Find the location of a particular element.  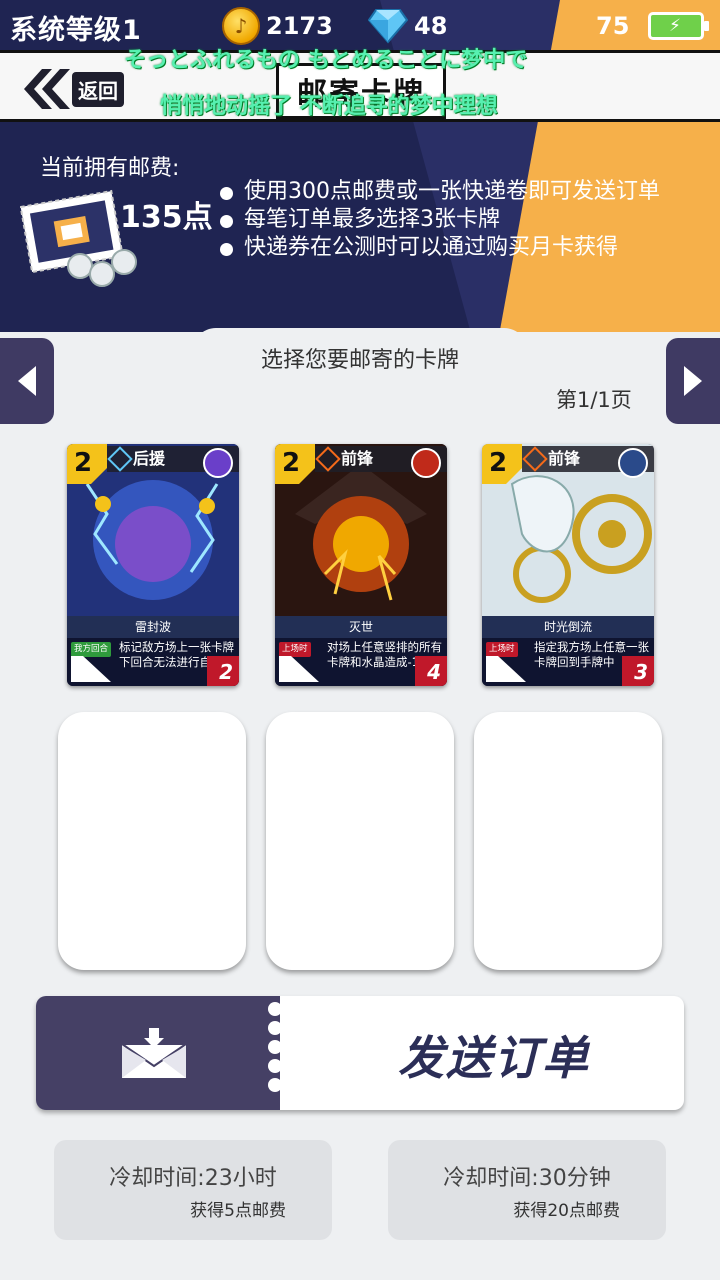

card-shi-guang-dao-liu: 2 前锋 时光倒流 上场时 指定我方场上任意一张 卡牌回到手牌中 3 is located at coordinates (568, 565).